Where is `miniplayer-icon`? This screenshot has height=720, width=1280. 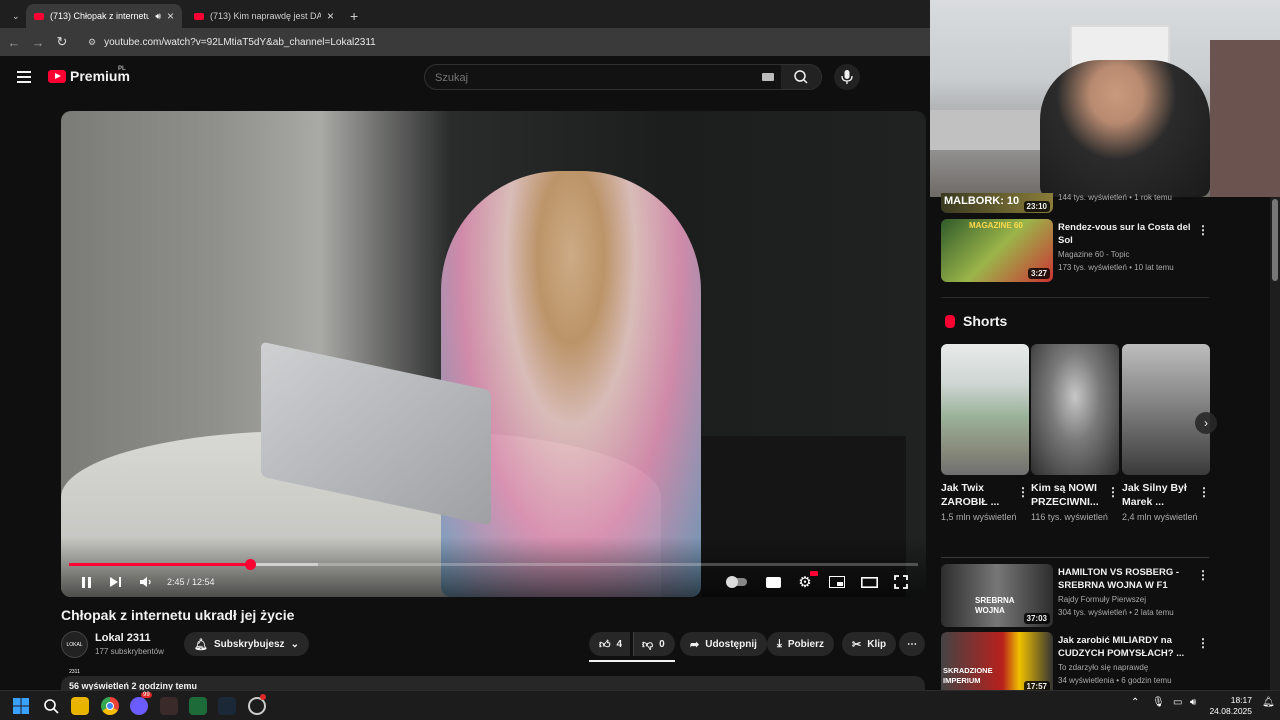
miniplayer-icon is located at coordinates (837, 582).